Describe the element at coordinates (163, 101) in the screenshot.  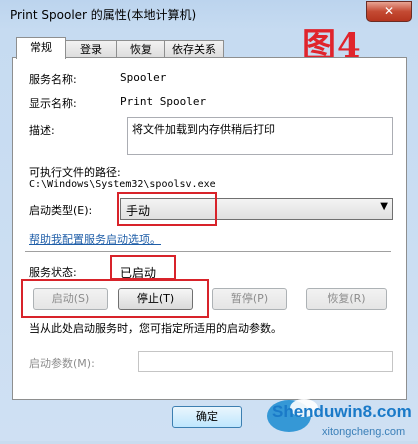
I see `display-name-value: Print Spooler` at that location.